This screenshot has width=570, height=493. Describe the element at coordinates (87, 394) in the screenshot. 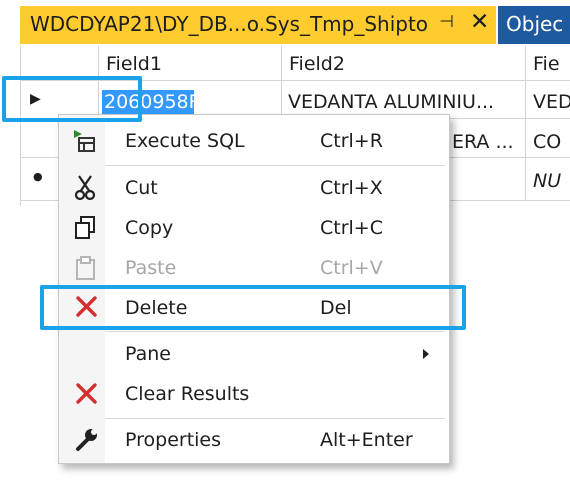

I see `clear-x-icon` at that location.